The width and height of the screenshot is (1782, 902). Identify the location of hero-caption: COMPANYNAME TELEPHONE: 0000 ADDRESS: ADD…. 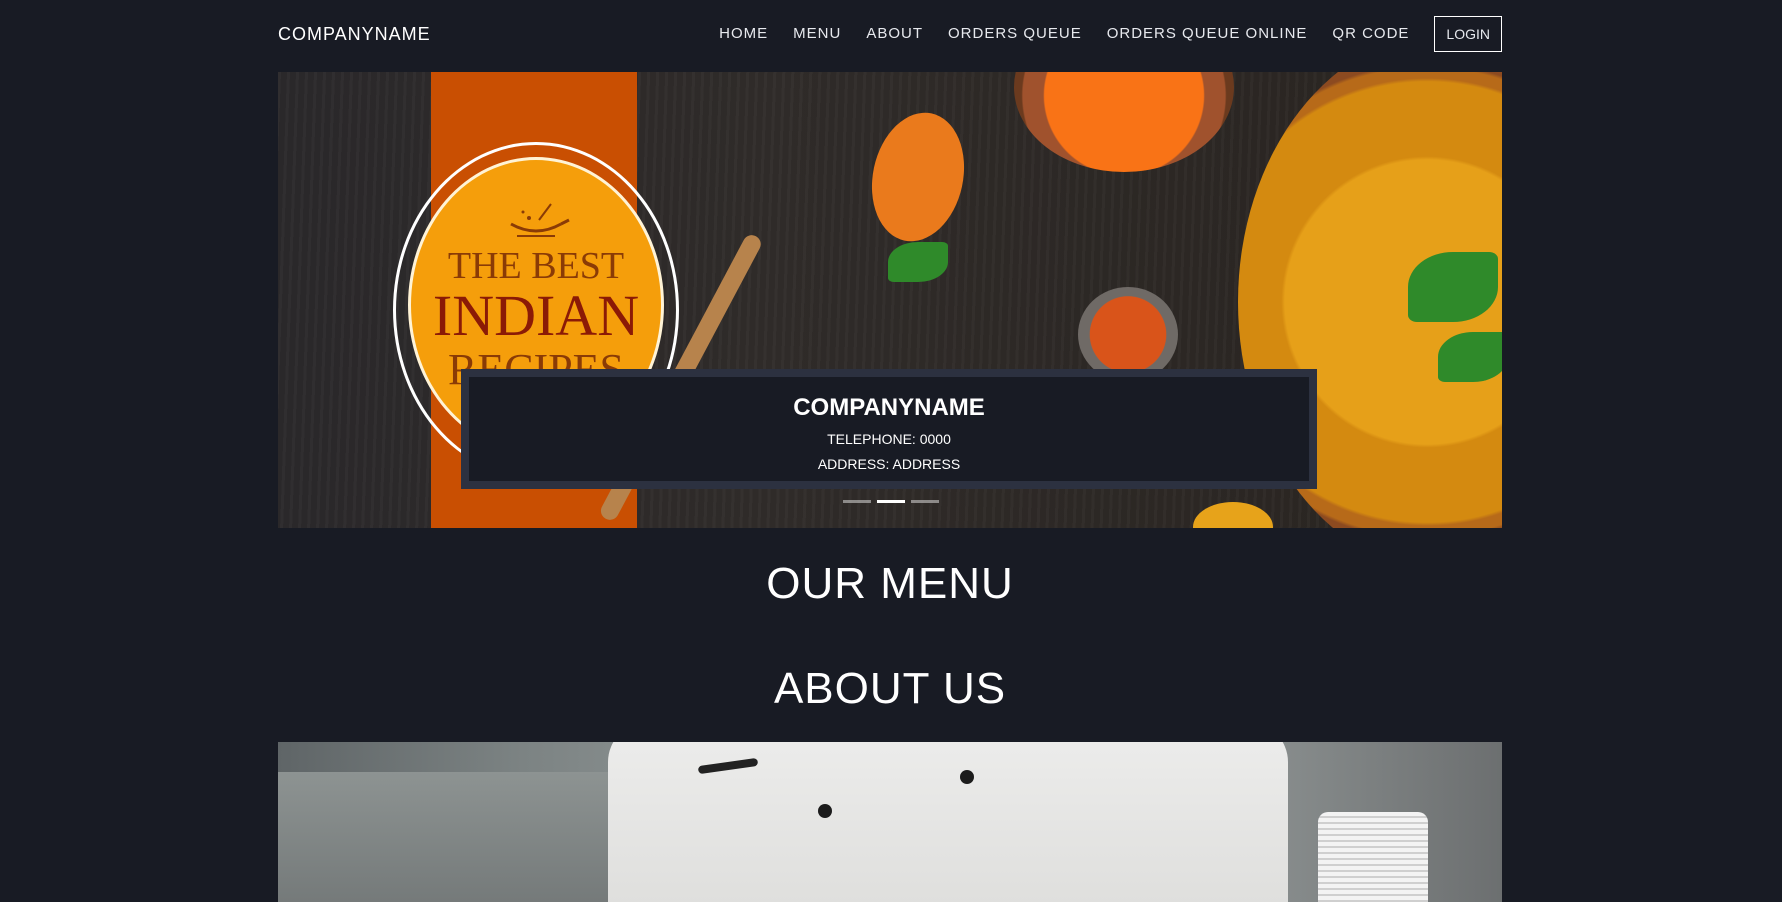
(889, 429).